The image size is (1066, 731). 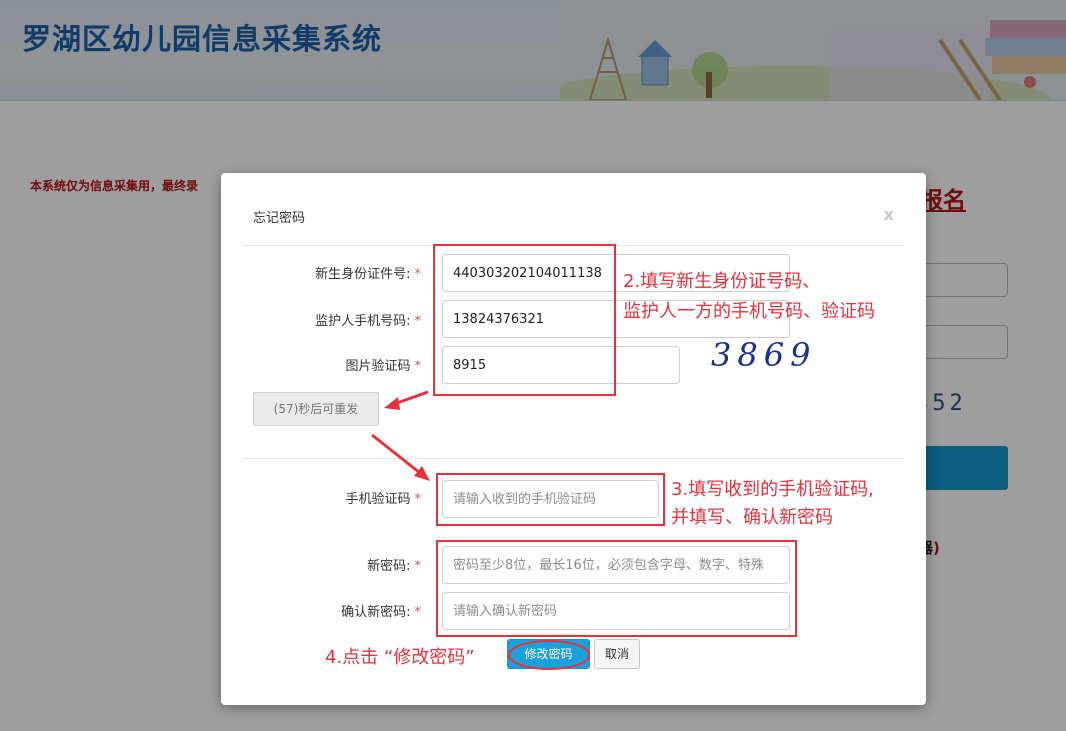 What do you see at coordinates (376, 612) in the screenshot?
I see `confirm-password-label-text: 确认新密码:` at bounding box center [376, 612].